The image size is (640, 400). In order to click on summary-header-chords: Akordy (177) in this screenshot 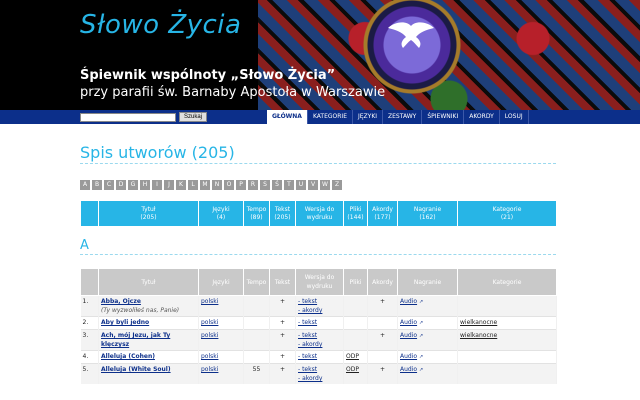, I will do `click(382, 213)`.